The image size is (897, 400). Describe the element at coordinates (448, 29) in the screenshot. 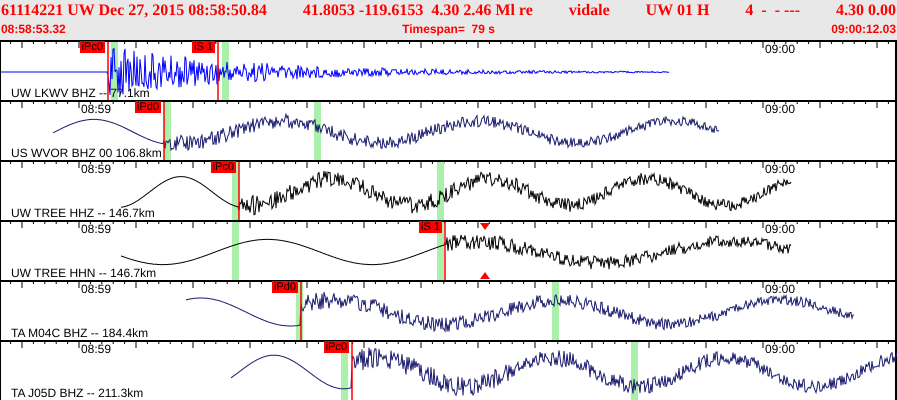

I see `timespan: Timespan= 79 s` at that location.